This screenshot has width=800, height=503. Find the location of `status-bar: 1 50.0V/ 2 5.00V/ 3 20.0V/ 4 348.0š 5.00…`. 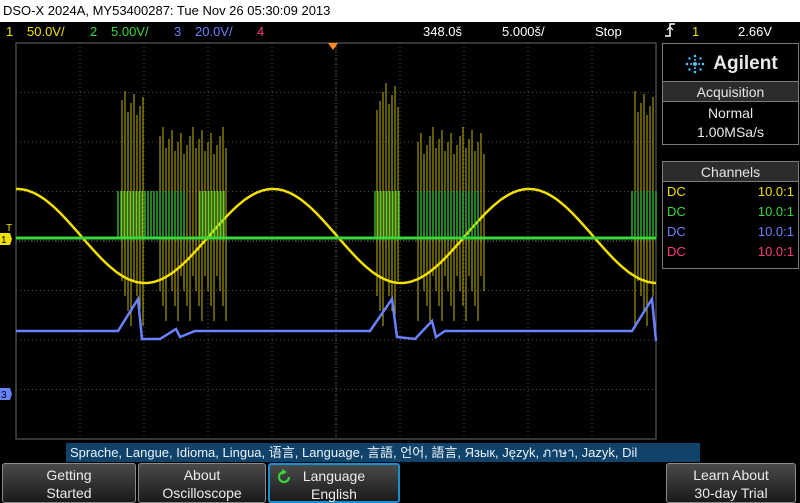

status-bar: 1 50.0V/ 2 5.00V/ 3 20.0V/ 4 348.0š 5.00… is located at coordinates (400, 31).